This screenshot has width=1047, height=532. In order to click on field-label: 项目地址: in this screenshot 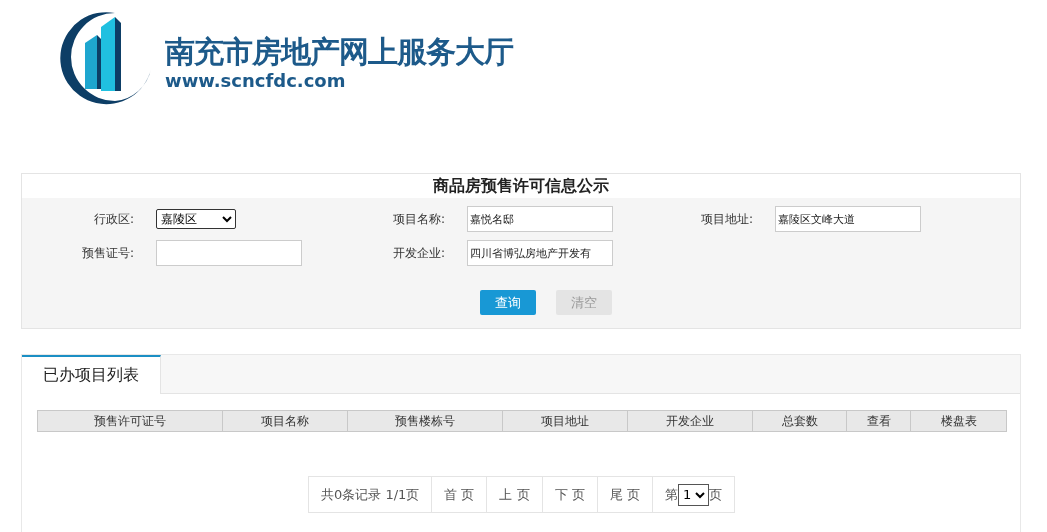, I will do `click(726, 219)`.